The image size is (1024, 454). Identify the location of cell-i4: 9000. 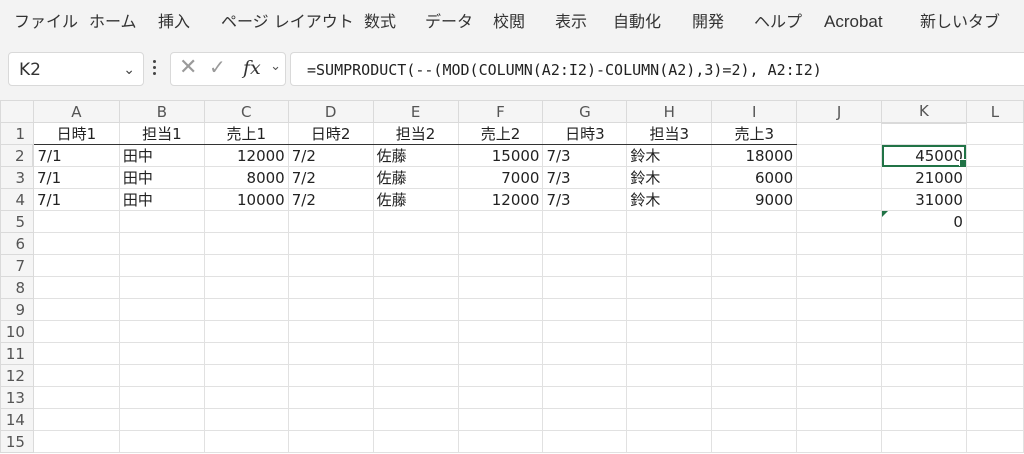
(754, 199).